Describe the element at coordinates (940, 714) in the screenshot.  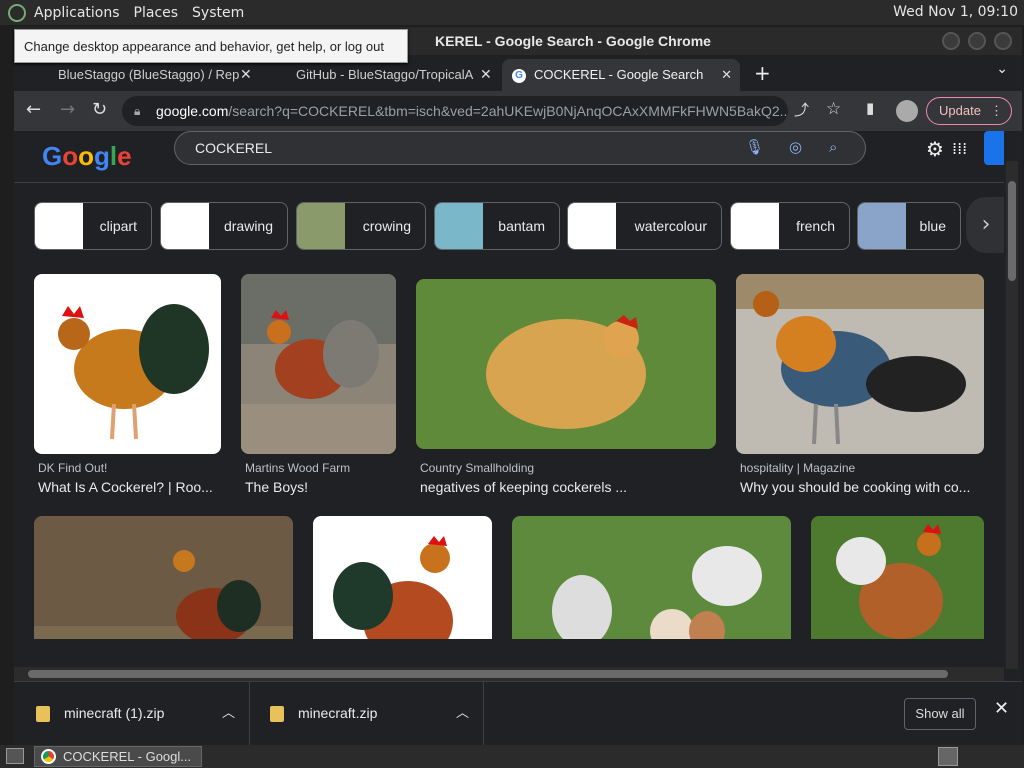
I see `show-all-button: Show all` at that location.